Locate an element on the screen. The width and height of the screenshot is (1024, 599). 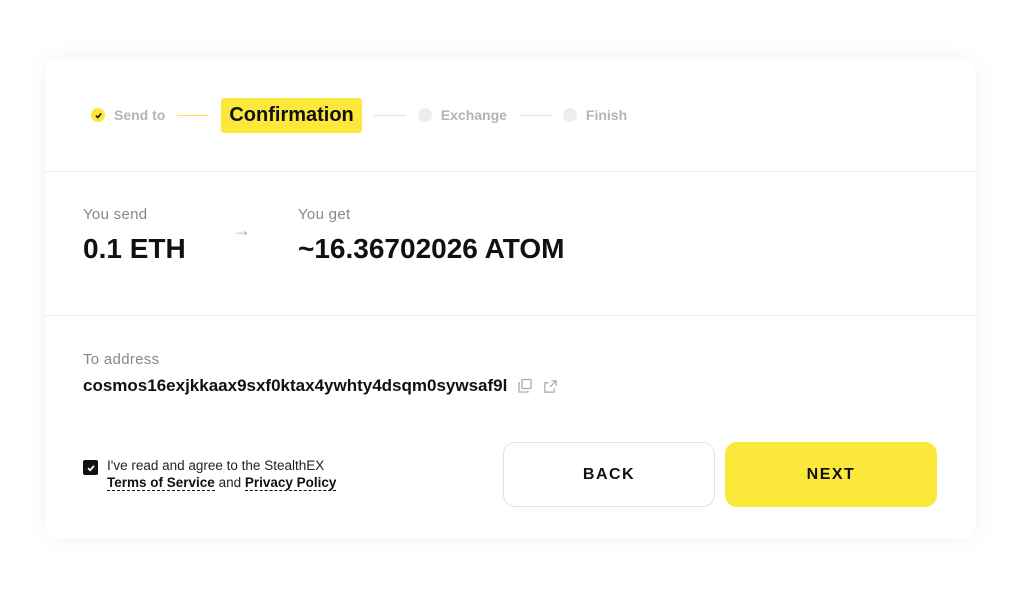
you-send: You send 0.1 ETH is located at coordinates (134, 235).